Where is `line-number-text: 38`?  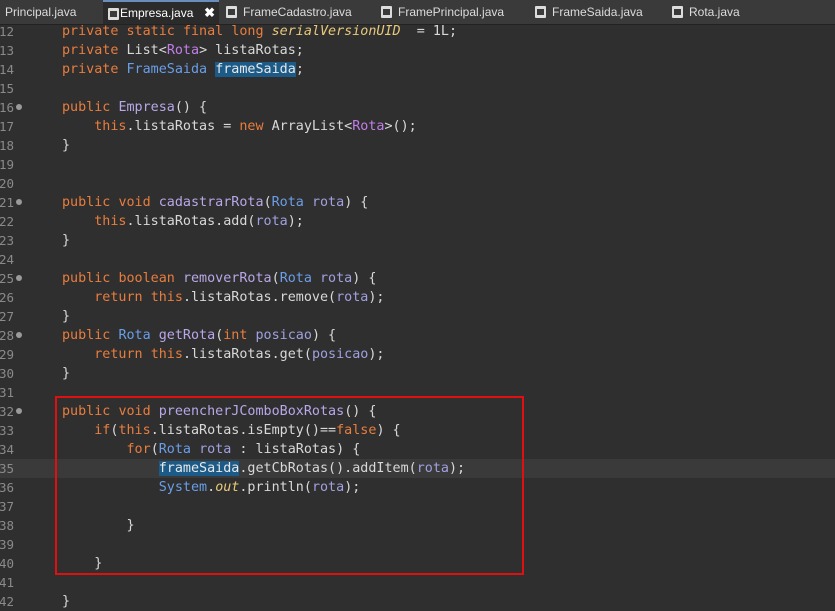 line-number-text: 38 is located at coordinates (7, 525).